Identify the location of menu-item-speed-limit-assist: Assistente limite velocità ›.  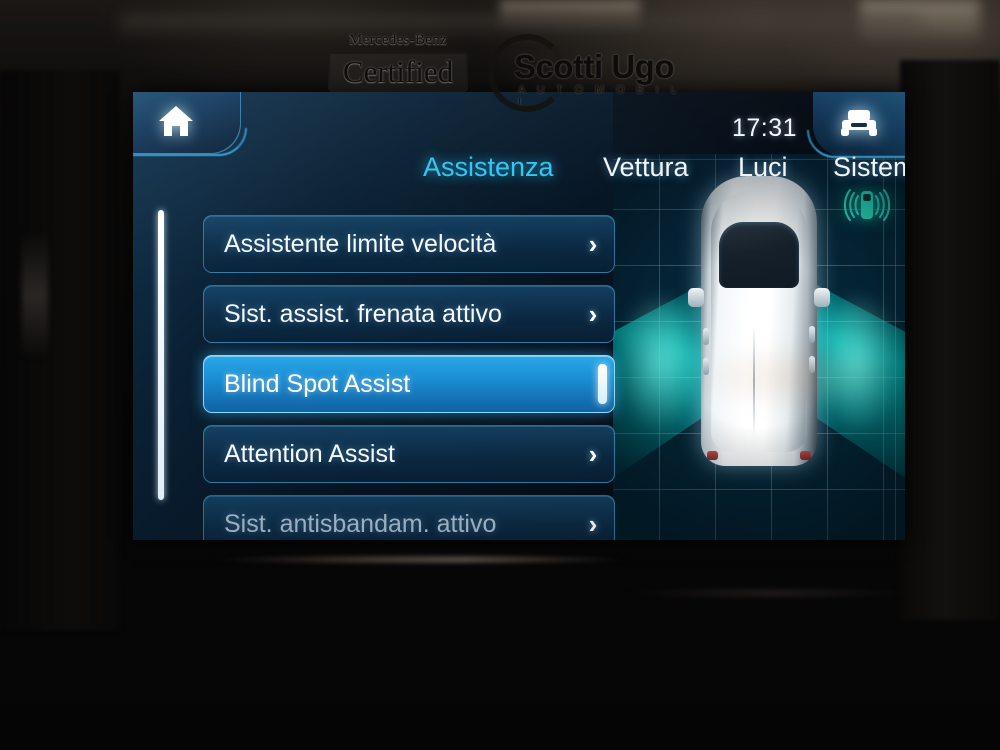
(409, 244).